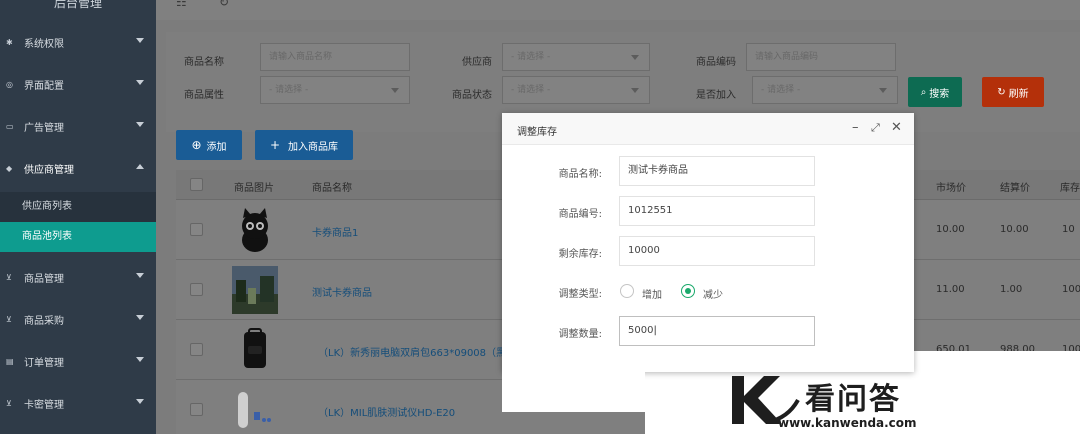 This screenshot has width=1080, height=434. I want to click on top-toolbar: ☷ ↻, so click(618, 10).